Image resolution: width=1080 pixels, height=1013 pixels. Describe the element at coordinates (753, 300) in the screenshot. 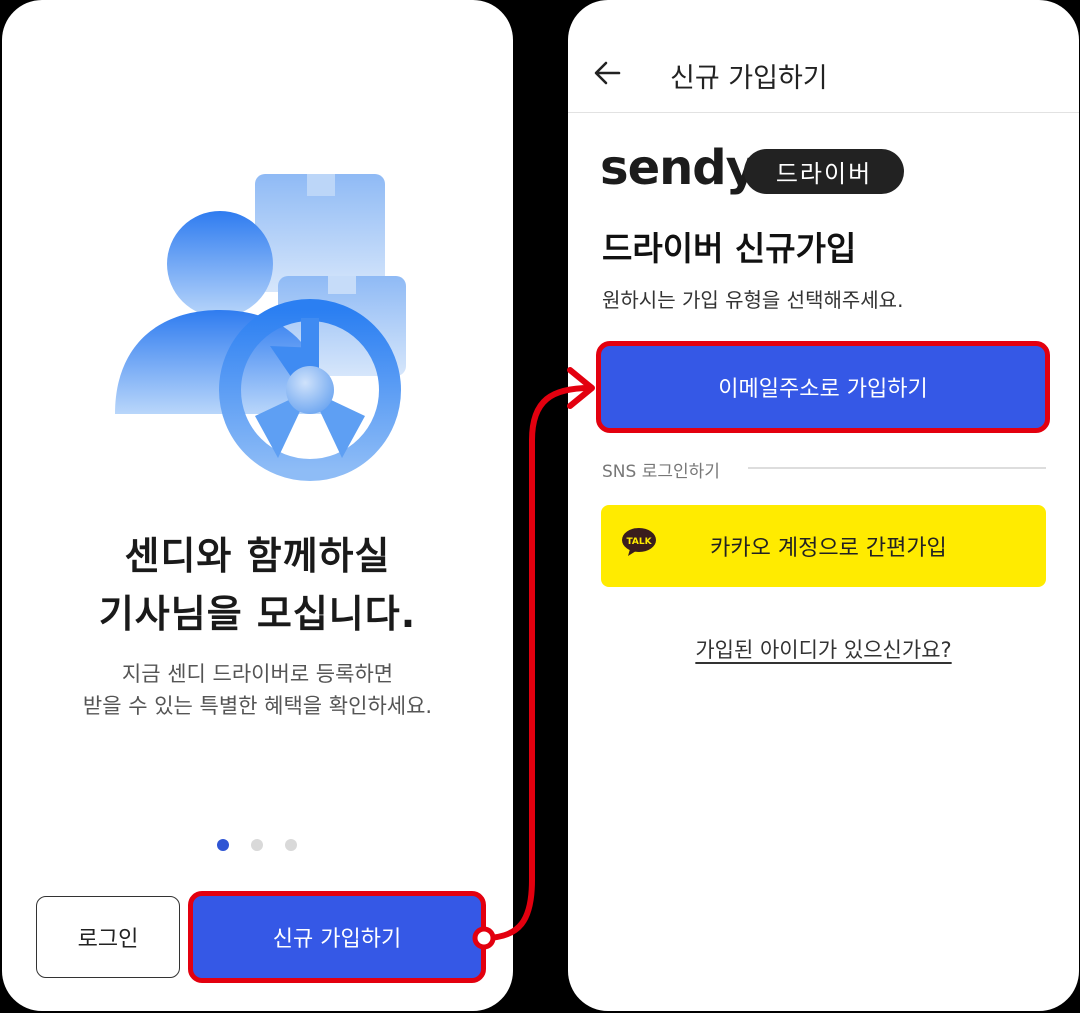

I see `page-description: 원하시는 가입 유형을 선택해주세요.` at that location.